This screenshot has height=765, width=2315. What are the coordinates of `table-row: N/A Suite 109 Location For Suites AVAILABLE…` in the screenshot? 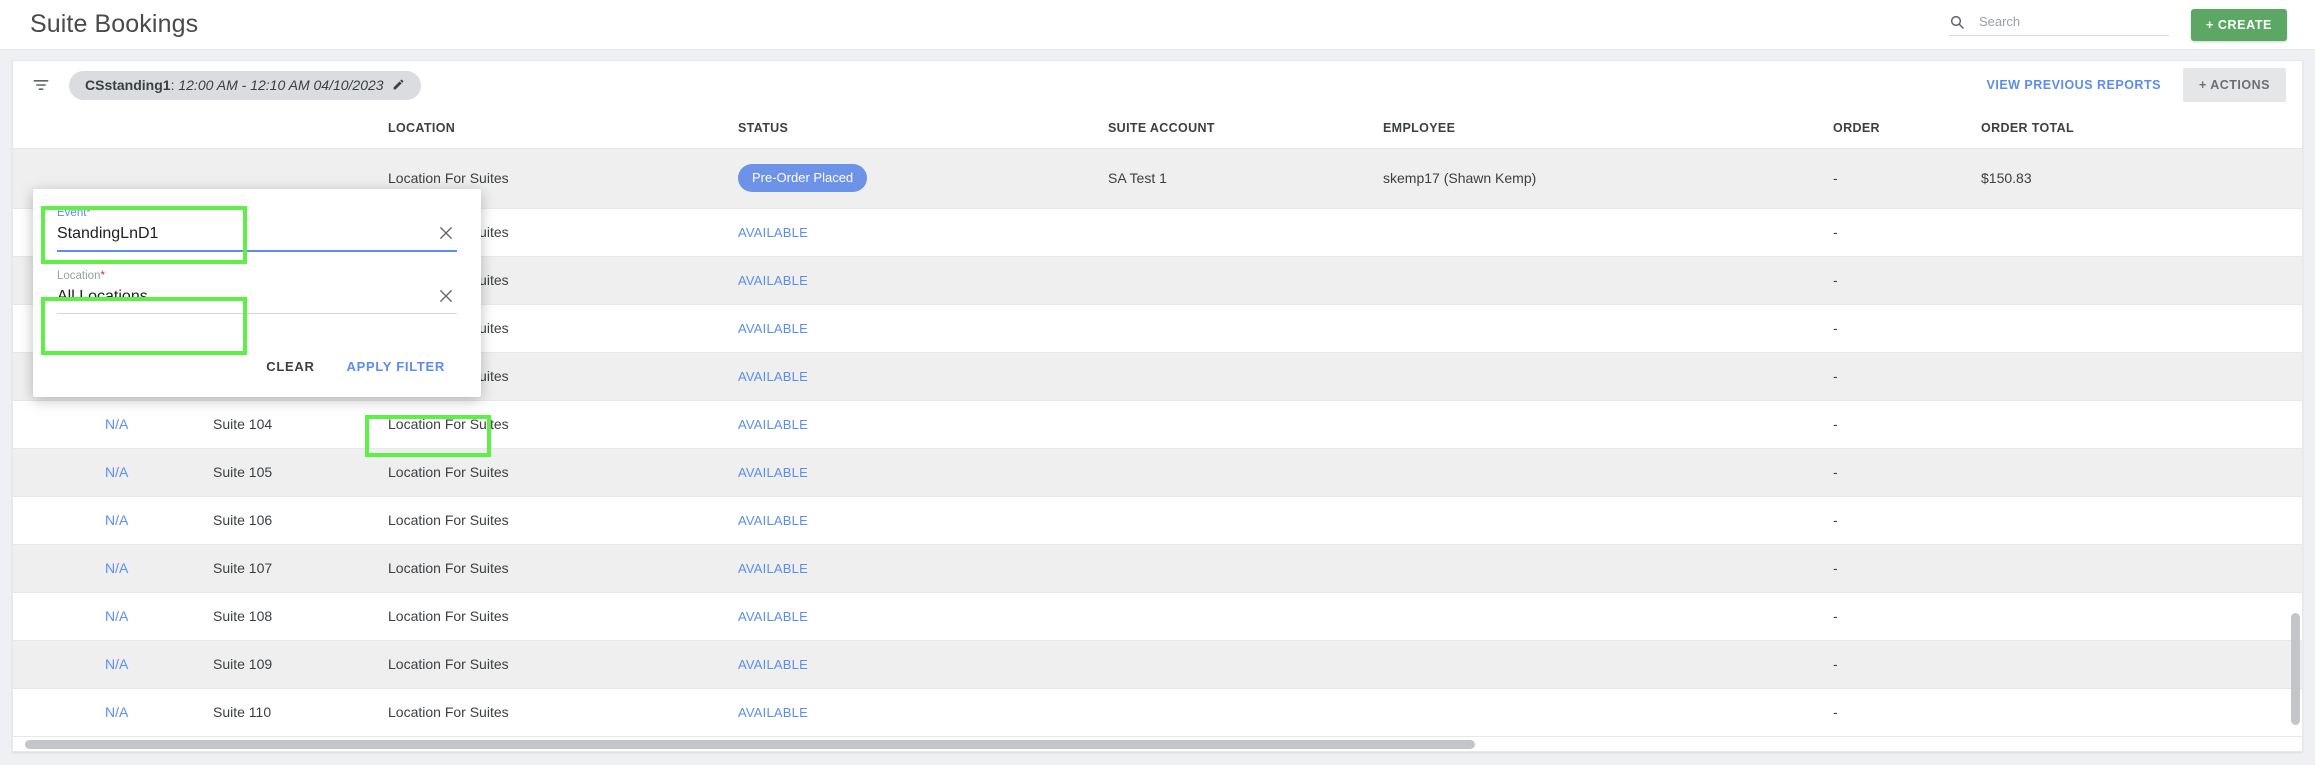 It's located at (1157, 664).